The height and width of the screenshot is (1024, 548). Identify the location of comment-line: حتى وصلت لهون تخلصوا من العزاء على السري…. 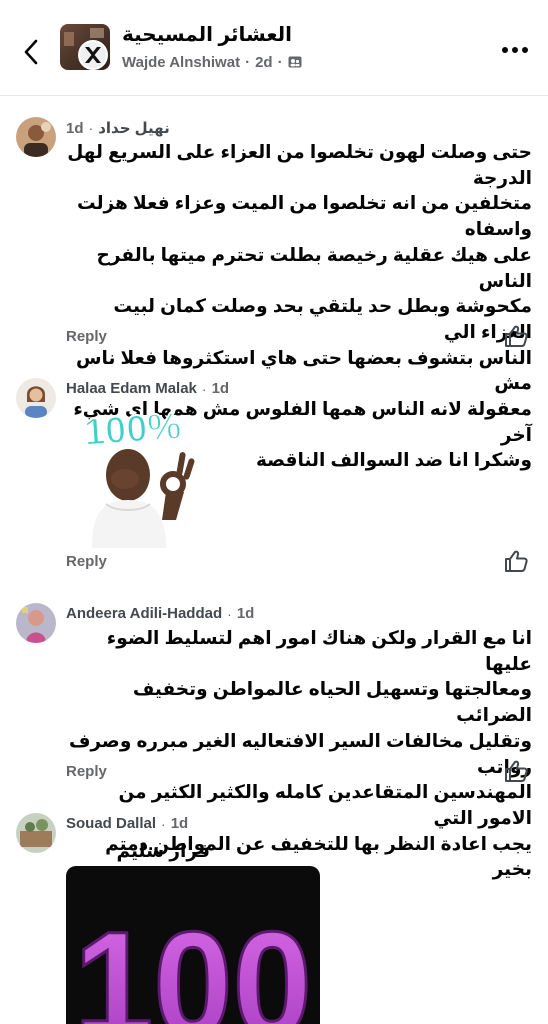
(299, 164).